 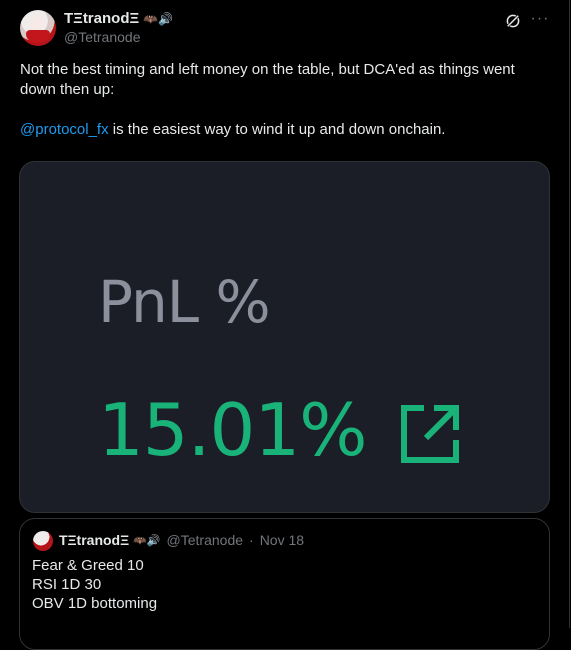 What do you see at coordinates (88, 565) in the screenshot?
I see `quoted-line: Fear & Greed 10` at bounding box center [88, 565].